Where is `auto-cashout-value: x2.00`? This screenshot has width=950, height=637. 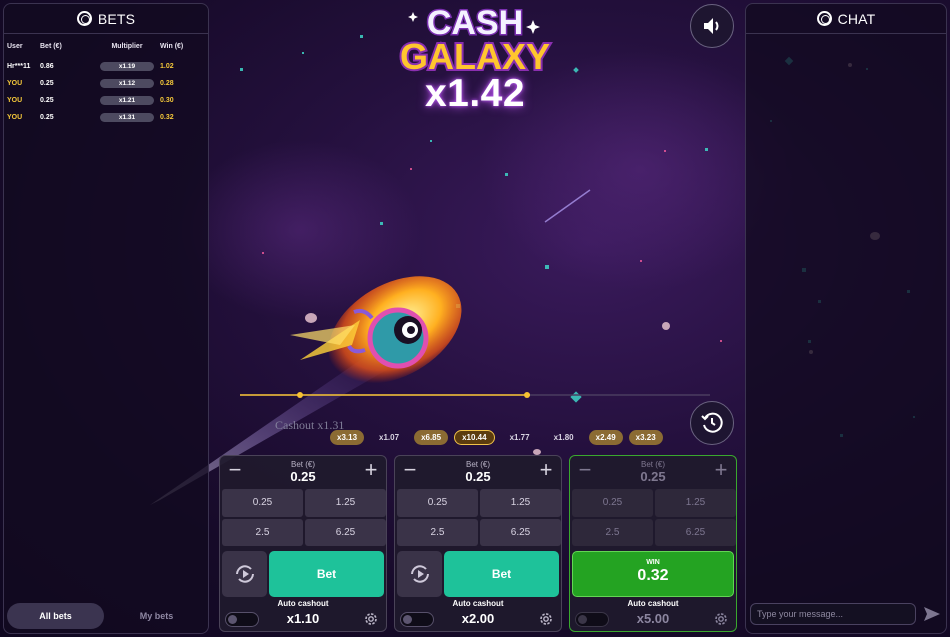
auto-cashout-value: x2.00 is located at coordinates (478, 618).